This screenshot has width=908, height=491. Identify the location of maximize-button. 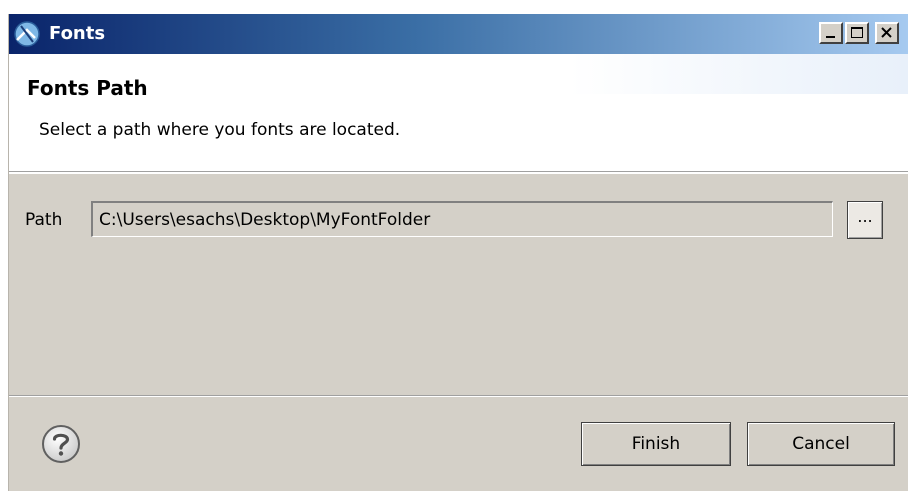
(857, 33).